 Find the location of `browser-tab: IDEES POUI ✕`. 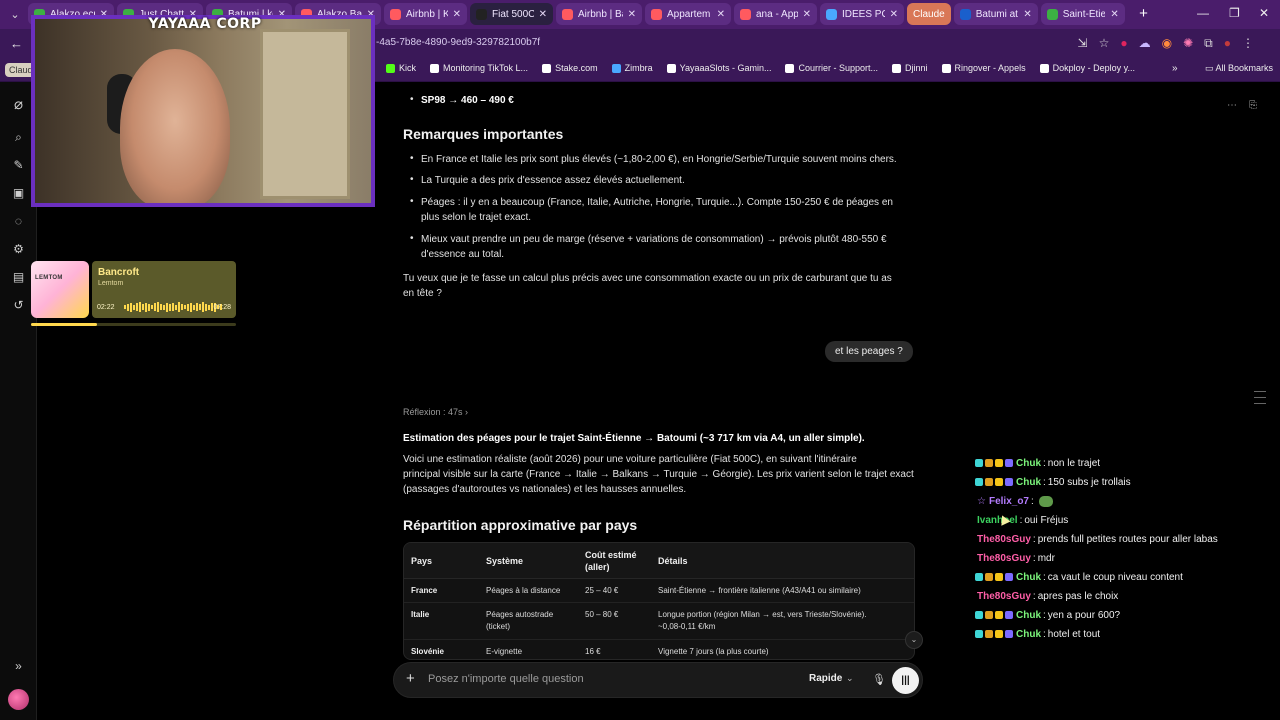

browser-tab: IDEES POUI ✕ is located at coordinates (862, 14).